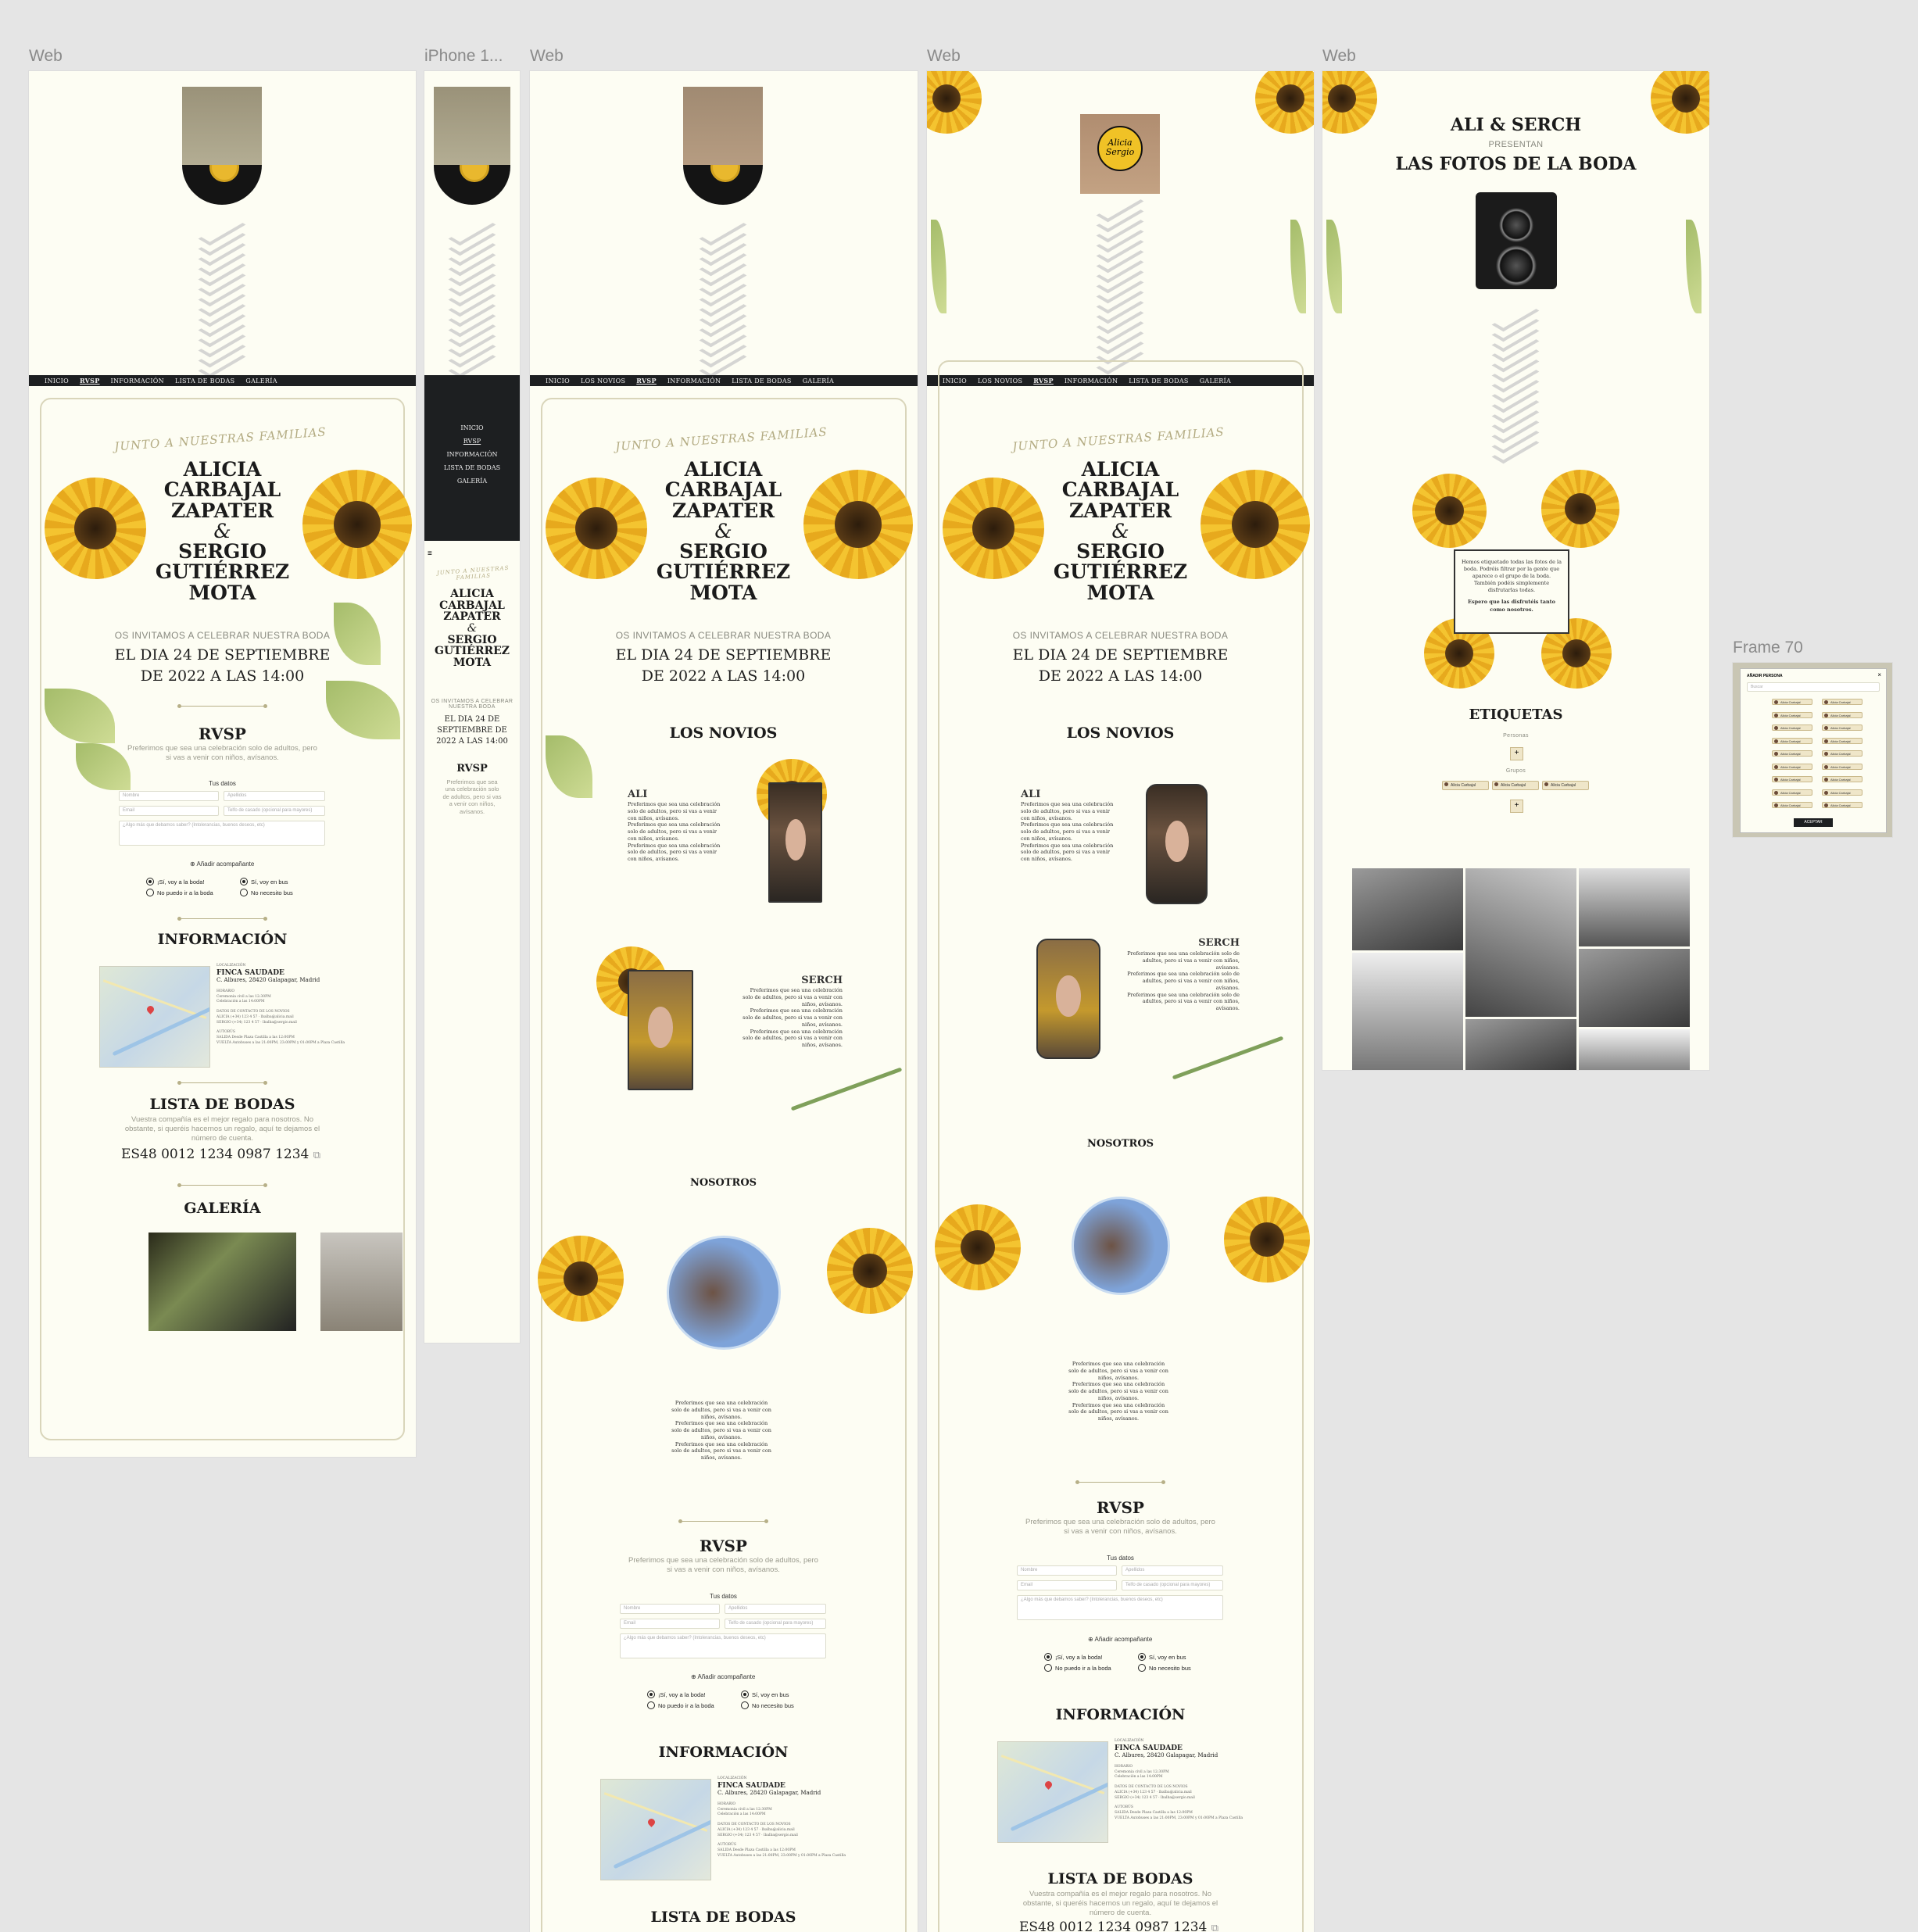  Describe the element at coordinates (223, 1282) in the screenshot. I see `gallery-photo-hands` at that location.